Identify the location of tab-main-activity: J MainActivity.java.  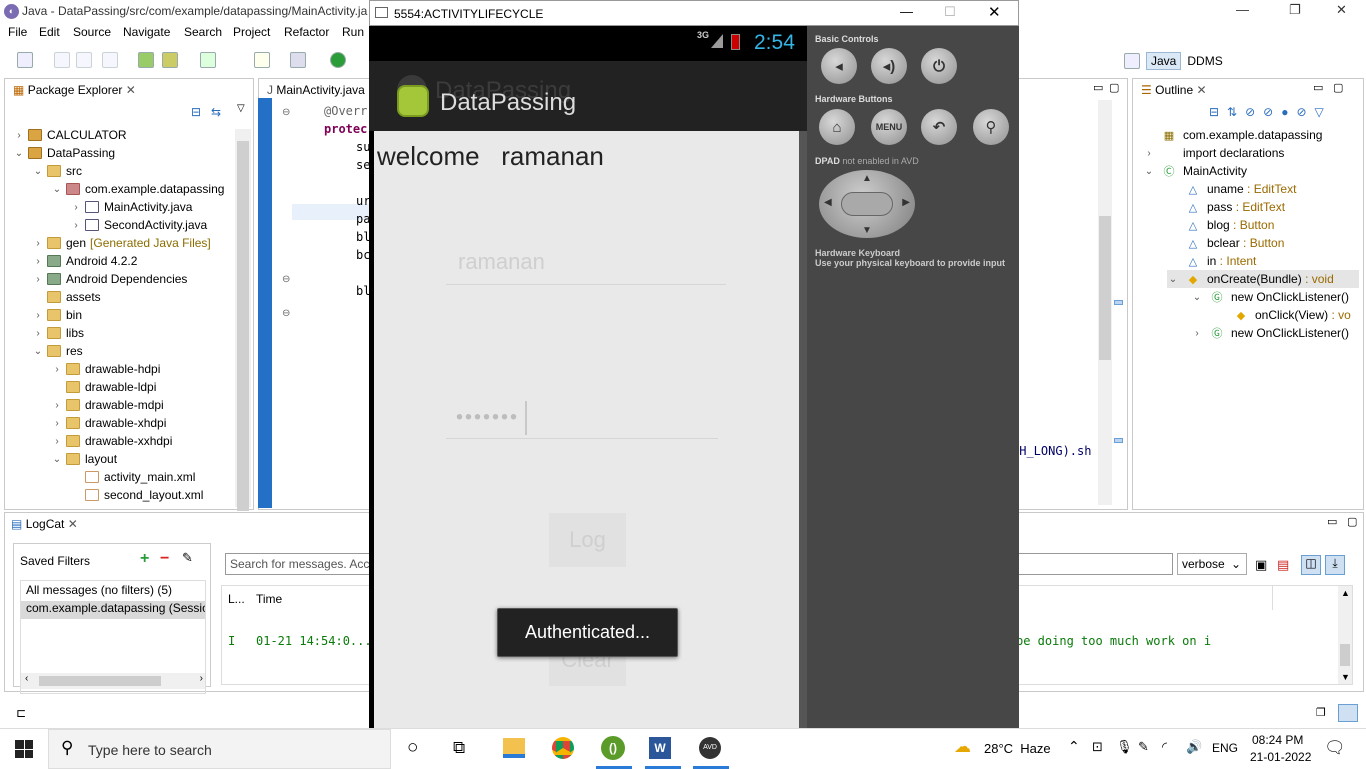
(316, 90).